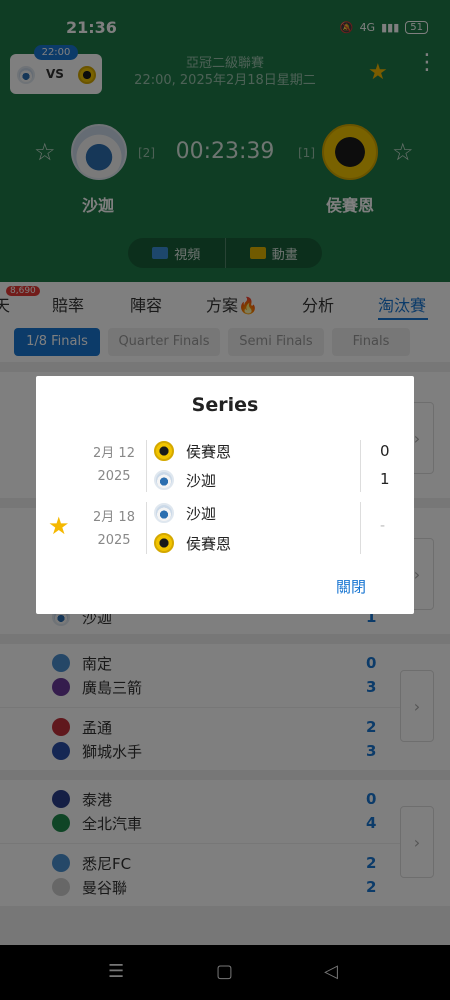  Describe the element at coordinates (385, 451) in the screenshot. I see `series-score: 0` at that location.